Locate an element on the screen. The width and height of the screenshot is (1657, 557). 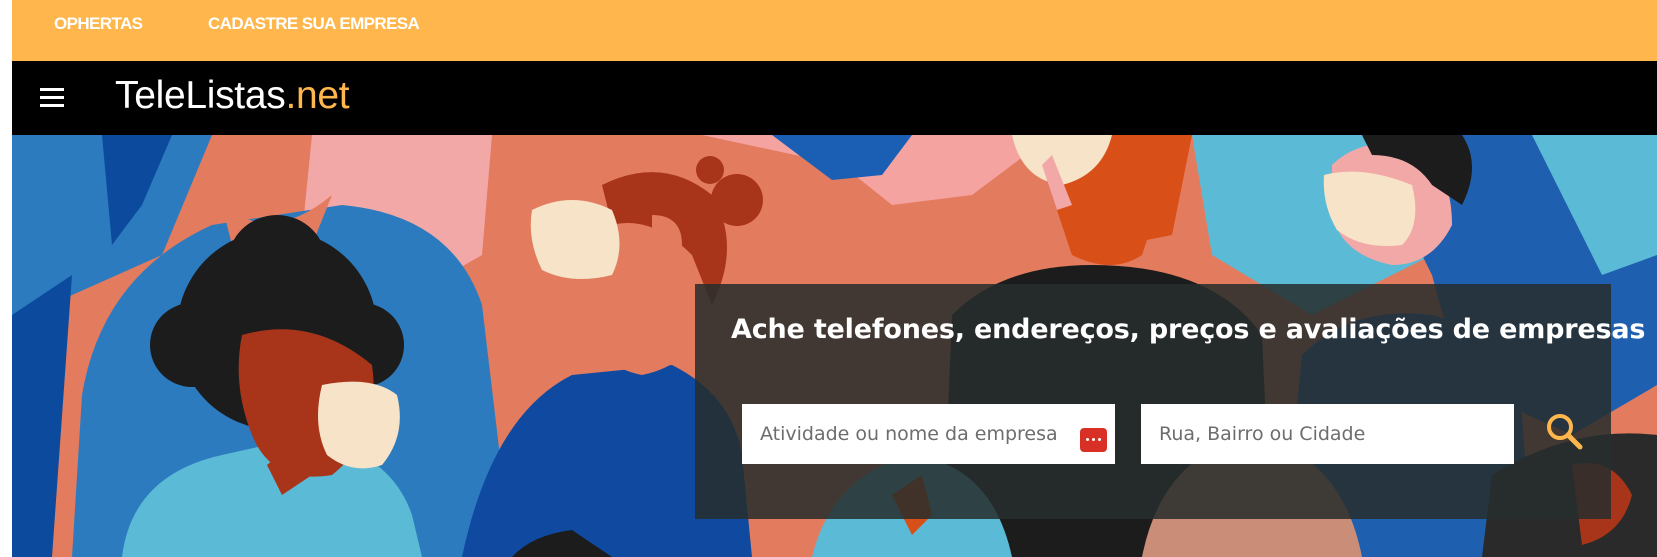
activity-search-input is located at coordinates (928, 434).